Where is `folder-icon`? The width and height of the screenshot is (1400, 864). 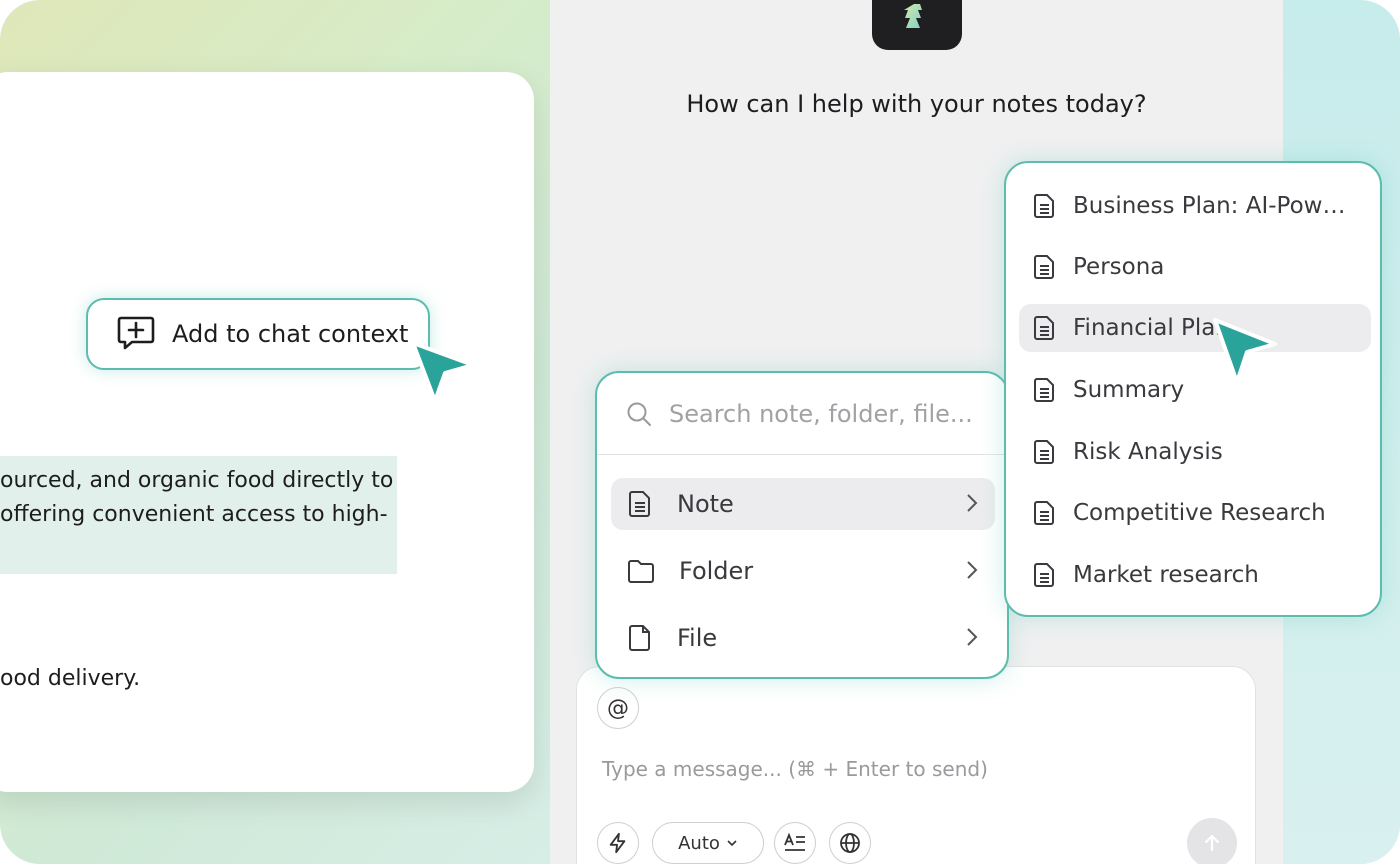
folder-icon is located at coordinates (641, 571).